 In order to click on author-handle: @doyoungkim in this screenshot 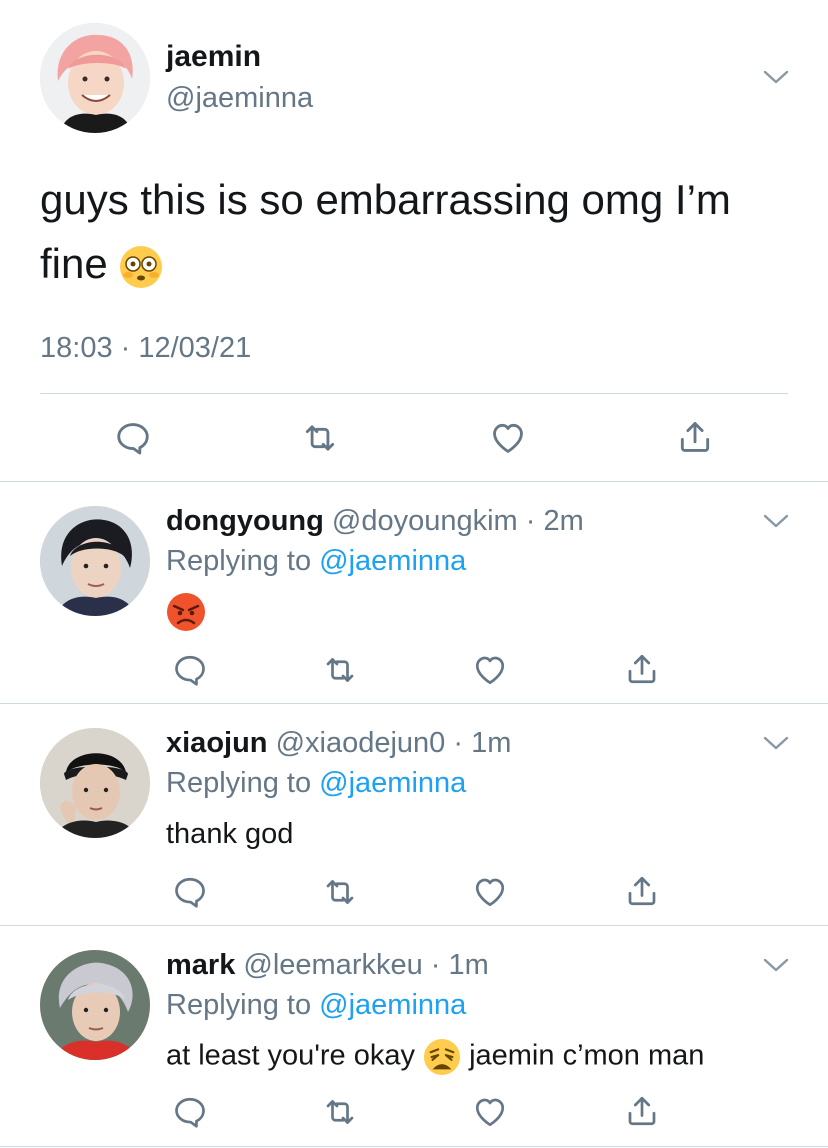, I will do `click(425, 521)`.